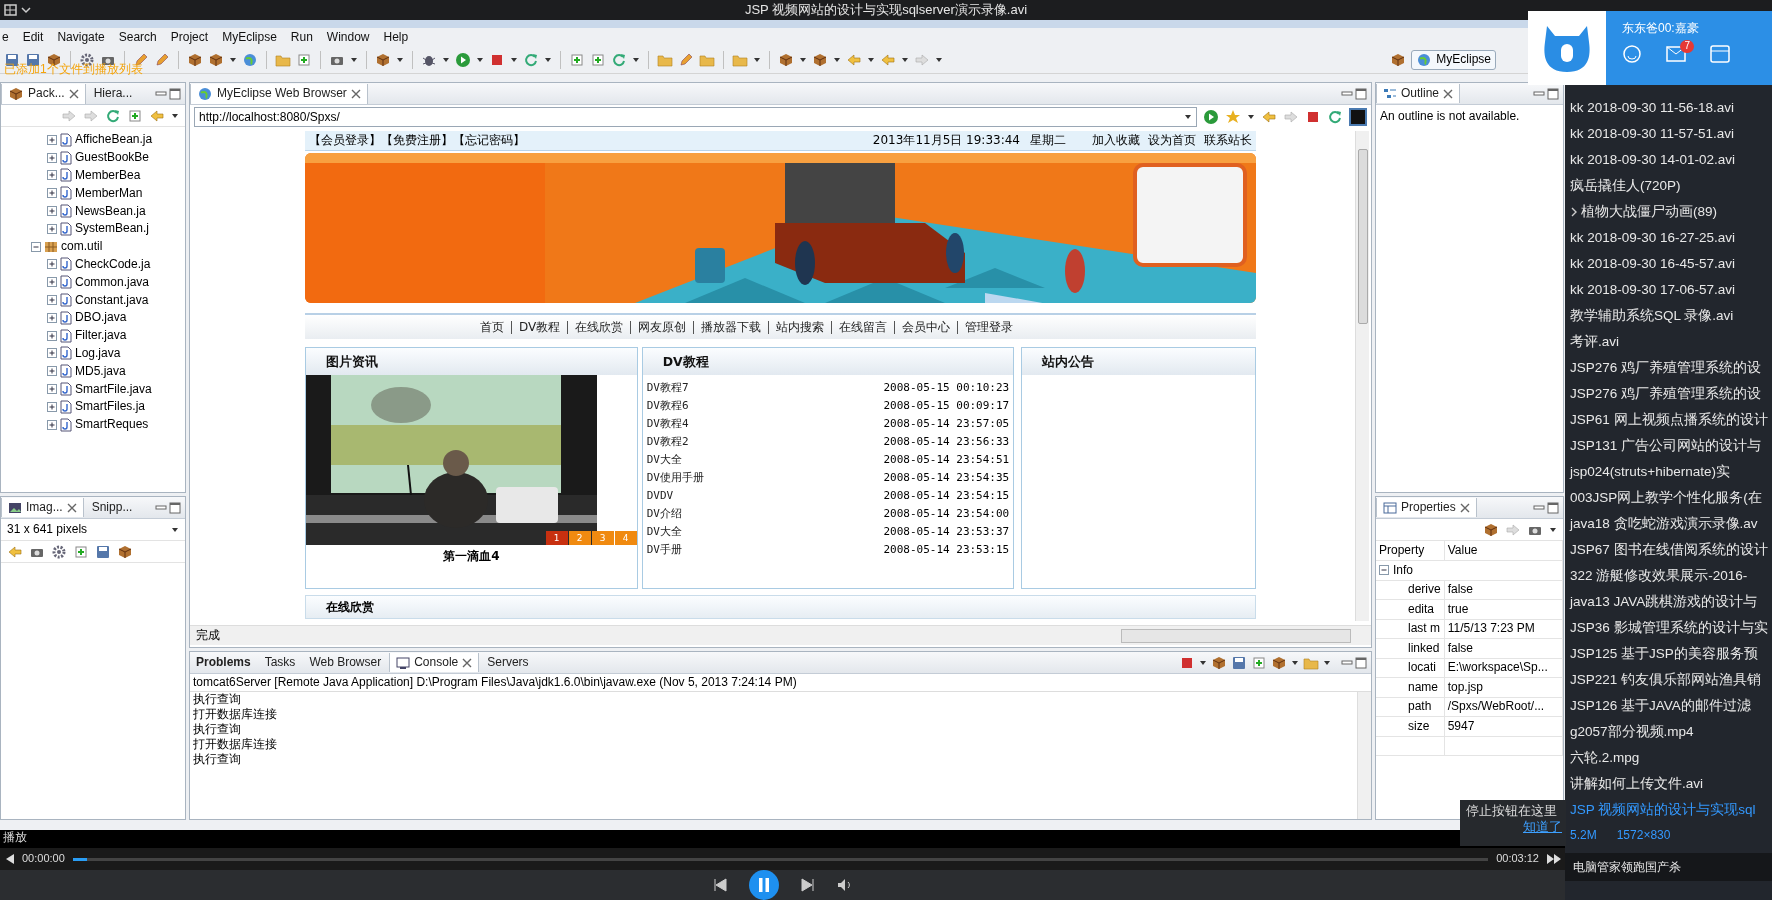  Describe the element at coordinates (1554, 859) in the screenshot. I see `fast-forward-icon` at that location.